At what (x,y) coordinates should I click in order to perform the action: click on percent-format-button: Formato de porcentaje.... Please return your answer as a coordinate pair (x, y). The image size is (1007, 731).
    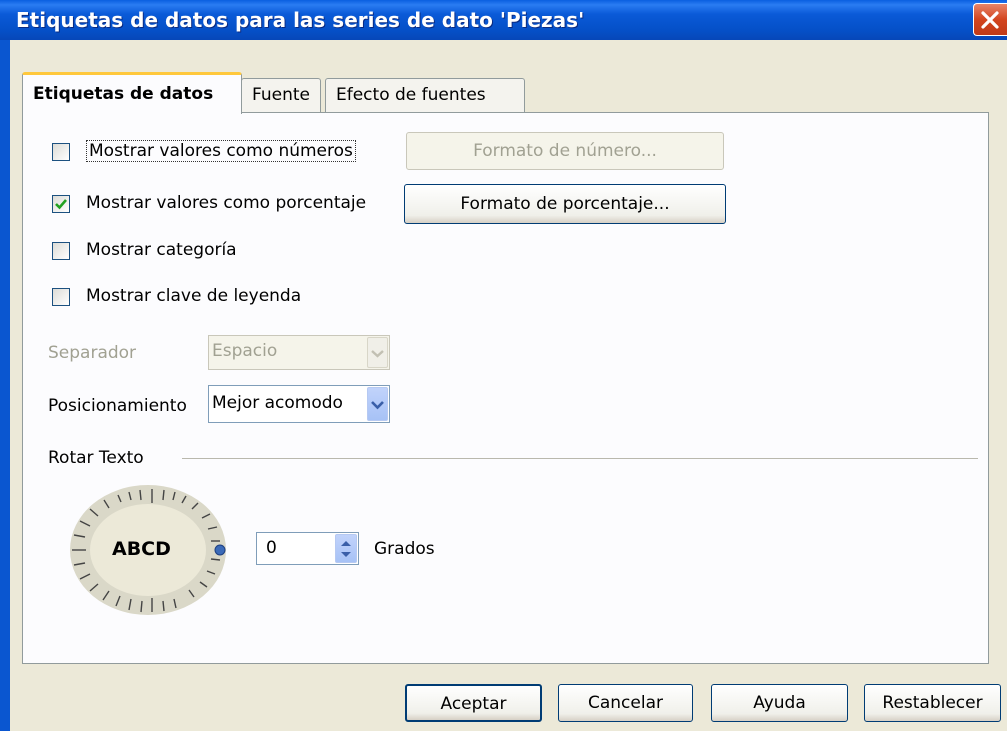
    Looking at the image, I should click on (565, 204).